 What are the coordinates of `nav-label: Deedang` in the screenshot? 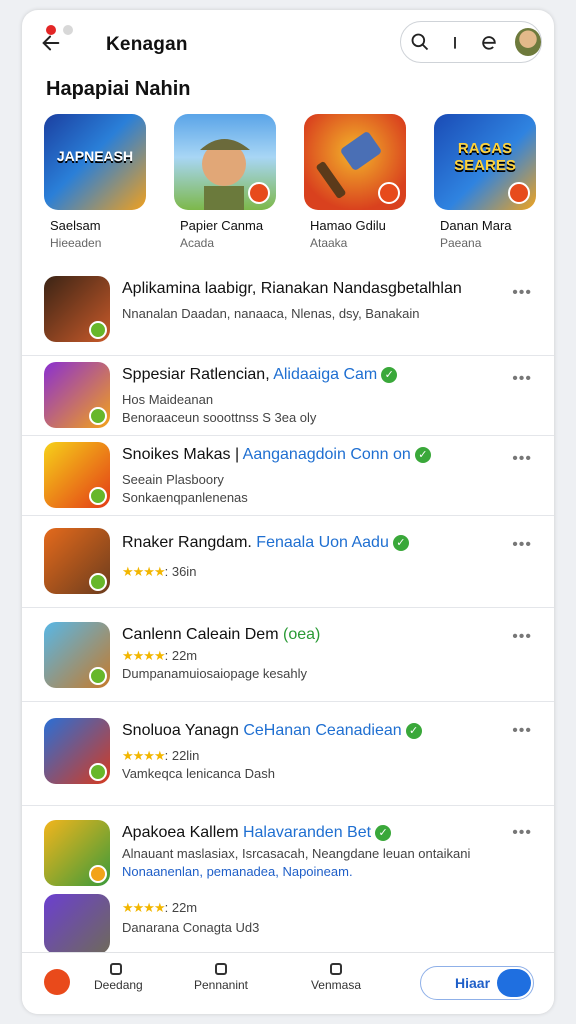 It's located at (118, 985).